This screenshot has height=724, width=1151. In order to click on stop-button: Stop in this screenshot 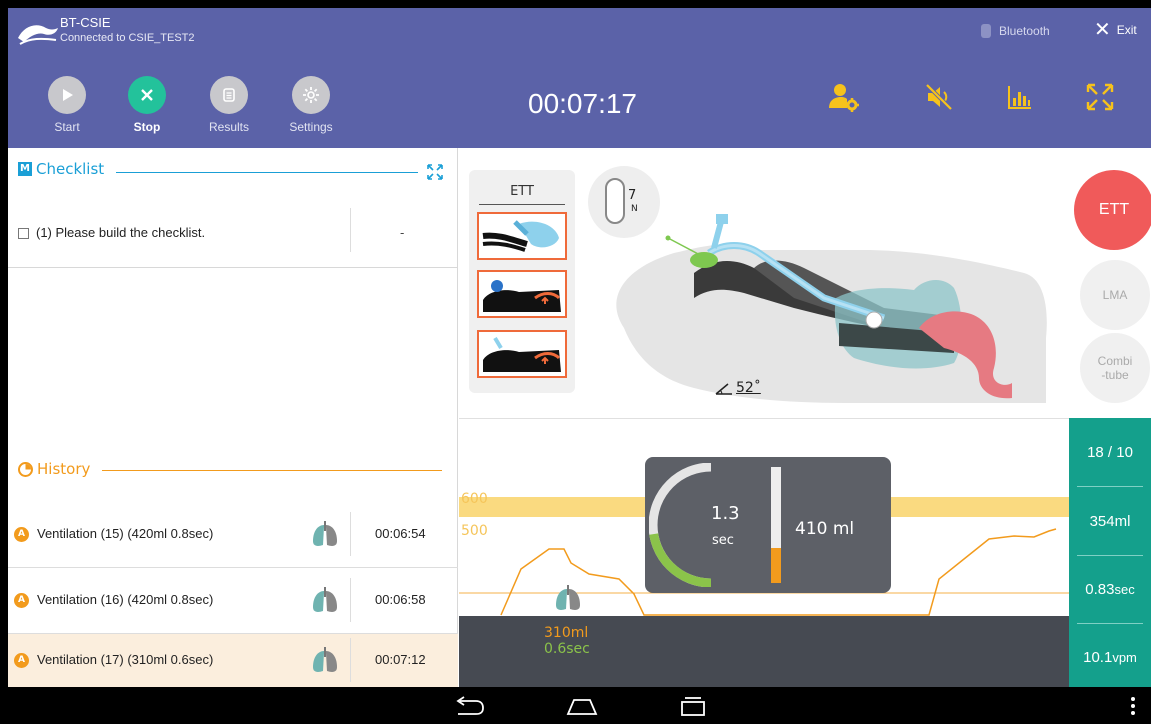, I will do `click(147, 105)`.